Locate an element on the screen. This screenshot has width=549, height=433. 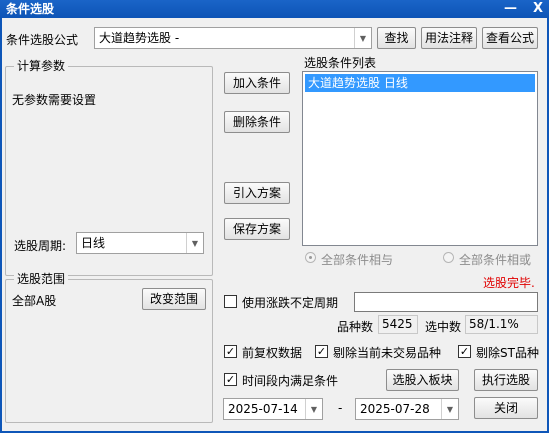
selected-count-value: 58/1.1% is located at coordinates (501, 324).